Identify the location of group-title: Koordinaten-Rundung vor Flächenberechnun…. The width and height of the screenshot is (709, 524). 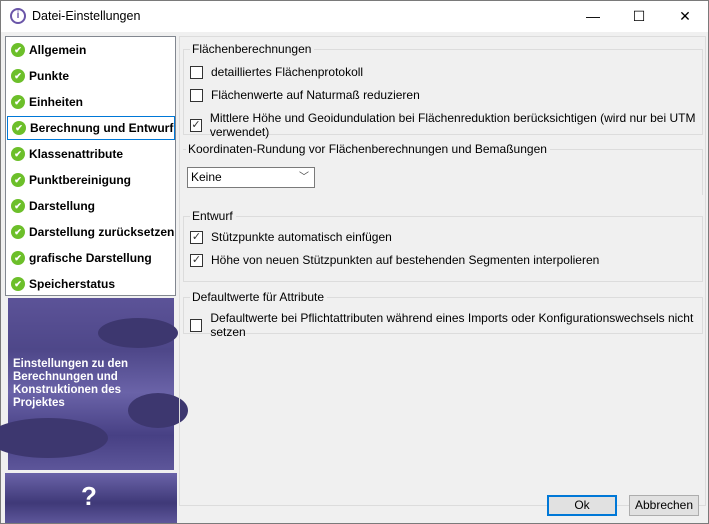
(368, 149).